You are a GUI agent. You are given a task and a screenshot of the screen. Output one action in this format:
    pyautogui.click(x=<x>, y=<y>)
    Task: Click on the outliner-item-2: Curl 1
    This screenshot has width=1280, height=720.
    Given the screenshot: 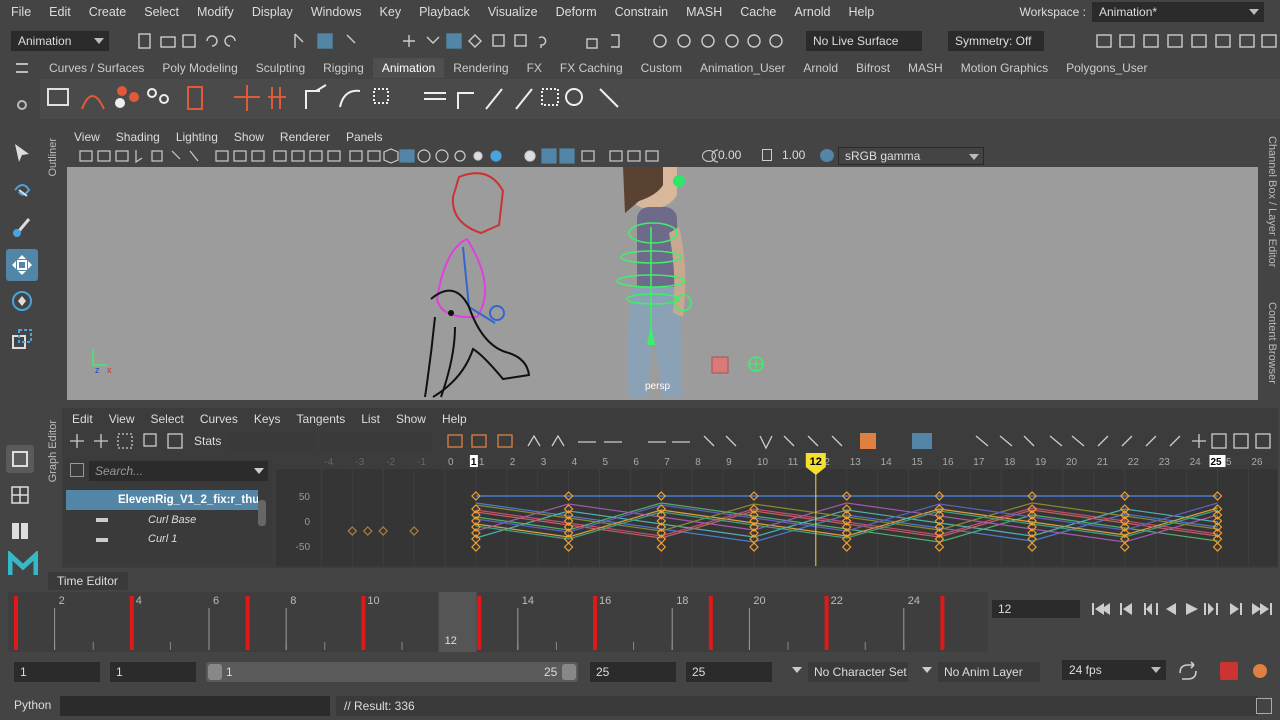 What is the action you would take?
    pyautogui.click(x=162, y=539)
    